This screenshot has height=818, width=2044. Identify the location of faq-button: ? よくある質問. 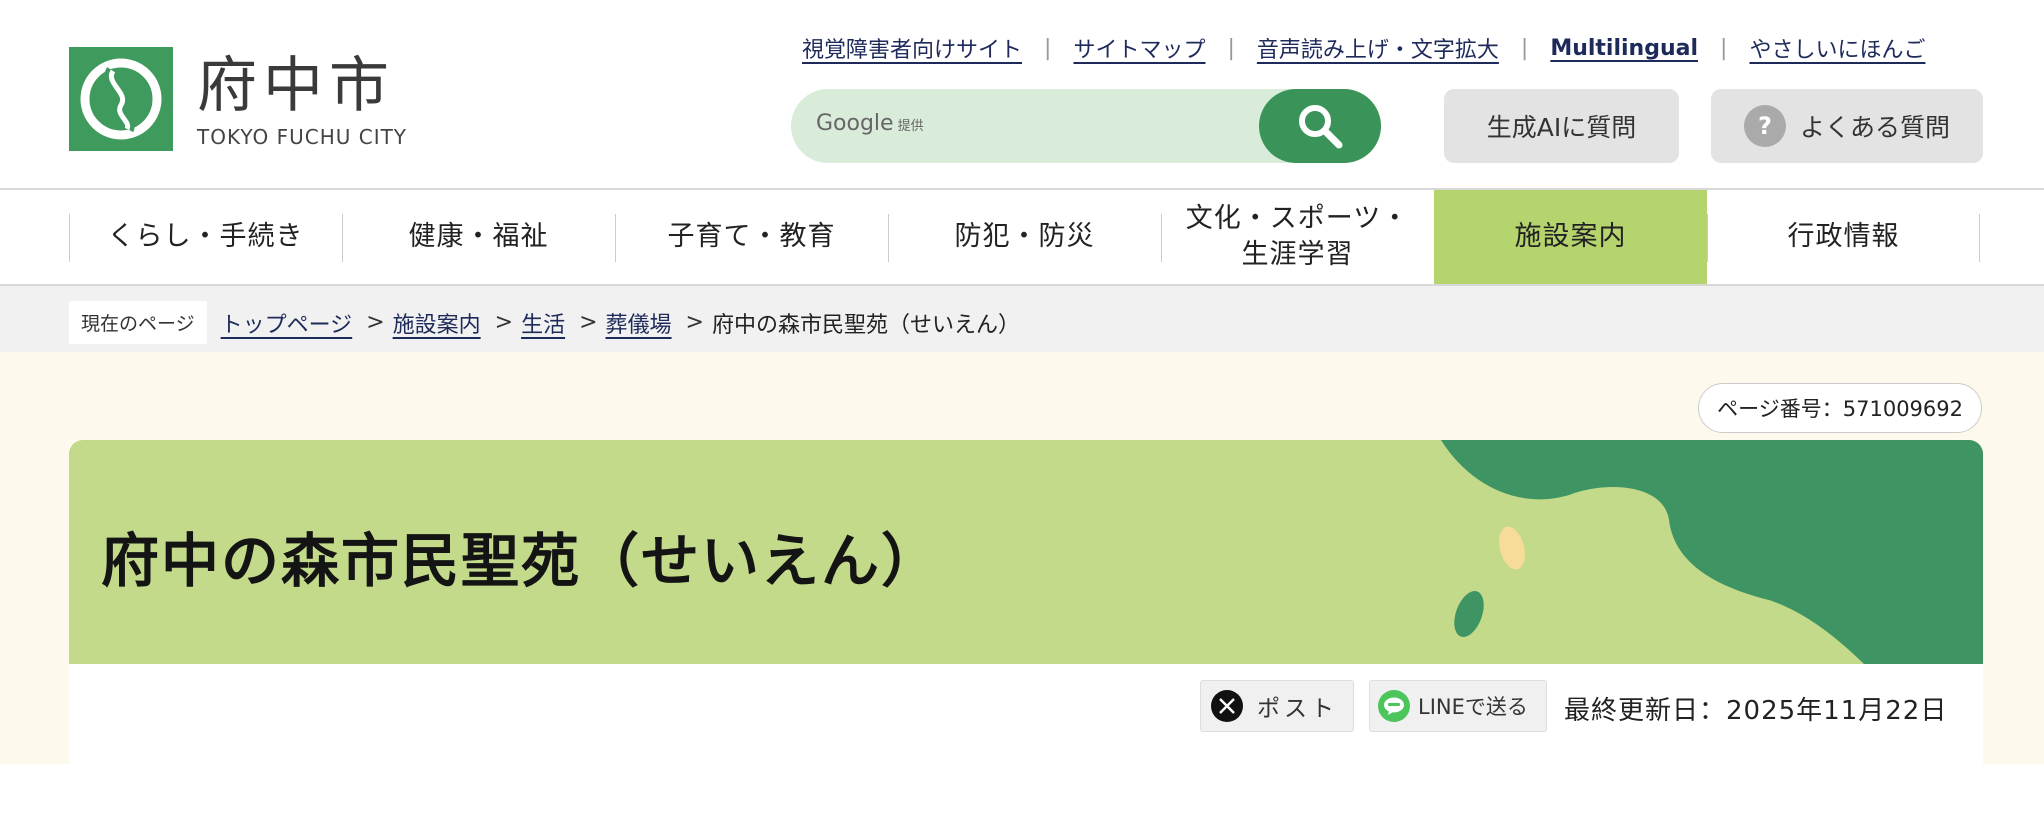
(1847, 126).